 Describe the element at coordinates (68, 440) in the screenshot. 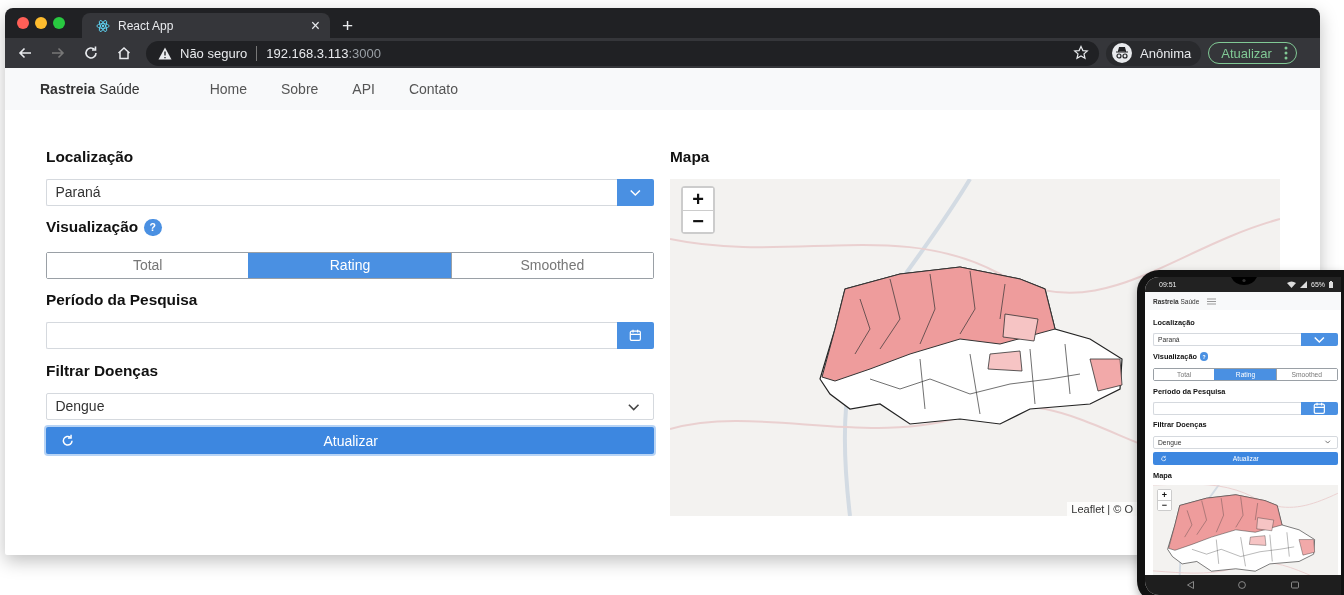

I see `refresh-icon` at that location.